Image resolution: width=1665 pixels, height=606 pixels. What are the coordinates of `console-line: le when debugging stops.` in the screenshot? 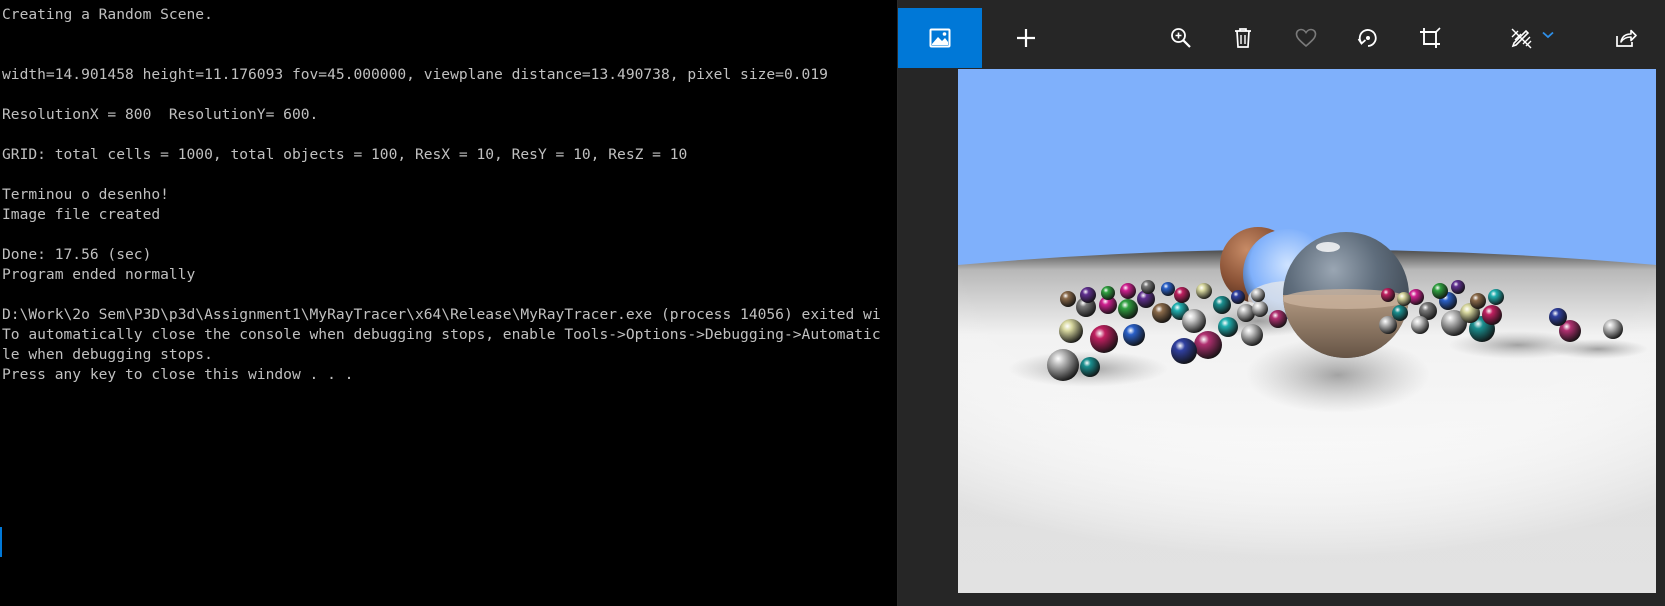 It's located at (107, 354).